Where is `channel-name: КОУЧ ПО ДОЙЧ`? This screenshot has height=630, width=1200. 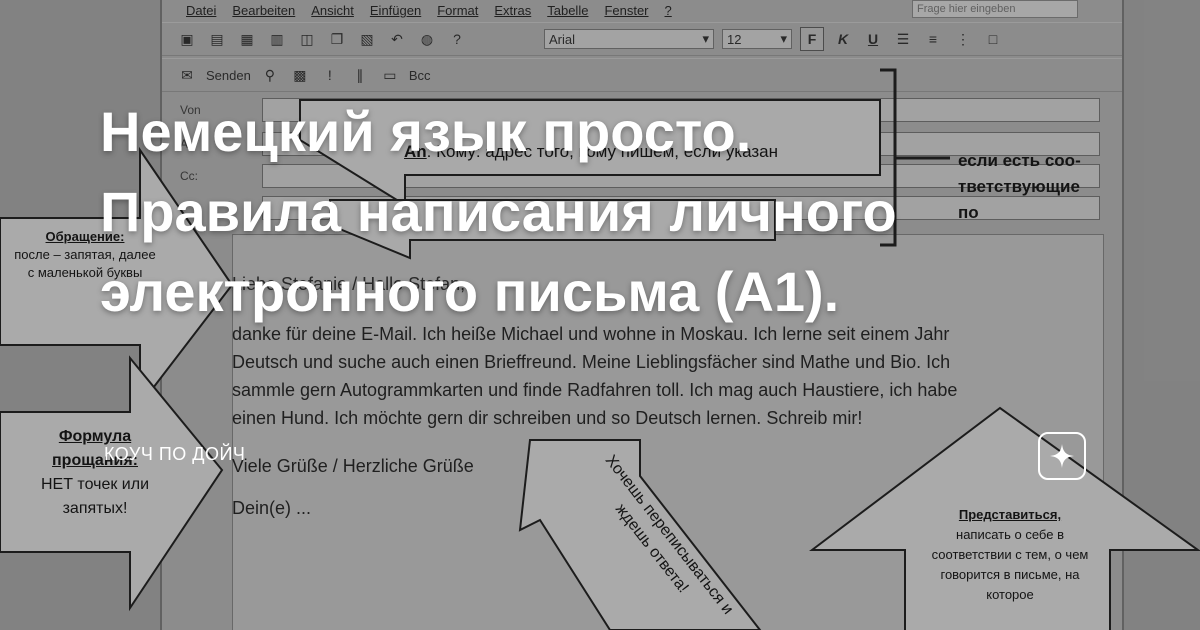
channel-name: КОУЧ ПО ДОЙЧ is located at coordinates (174, 454).